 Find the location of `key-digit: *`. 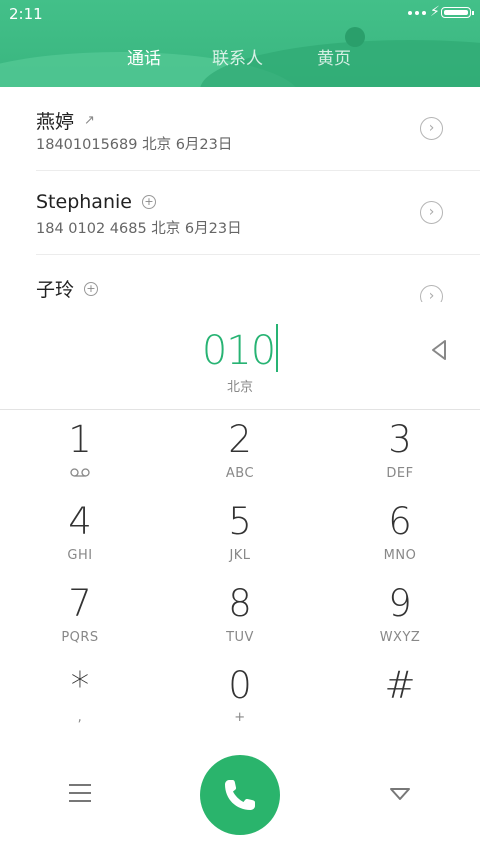

key-digit: * is located at coordinates (80, 685).